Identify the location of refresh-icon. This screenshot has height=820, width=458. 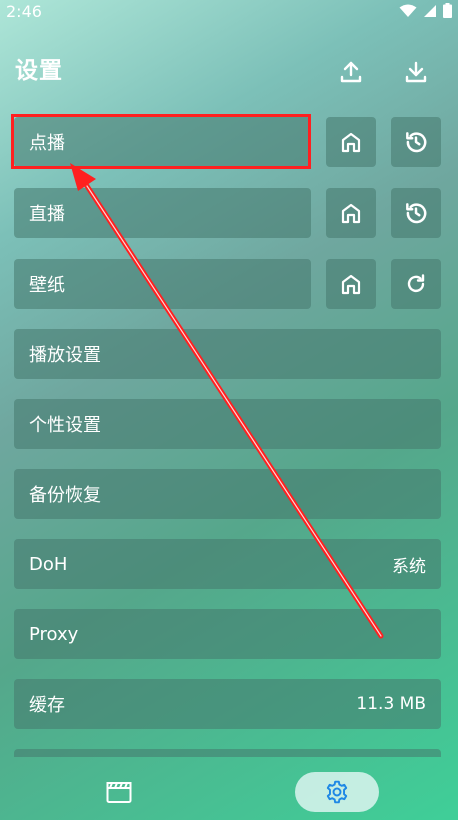
(416, 283).